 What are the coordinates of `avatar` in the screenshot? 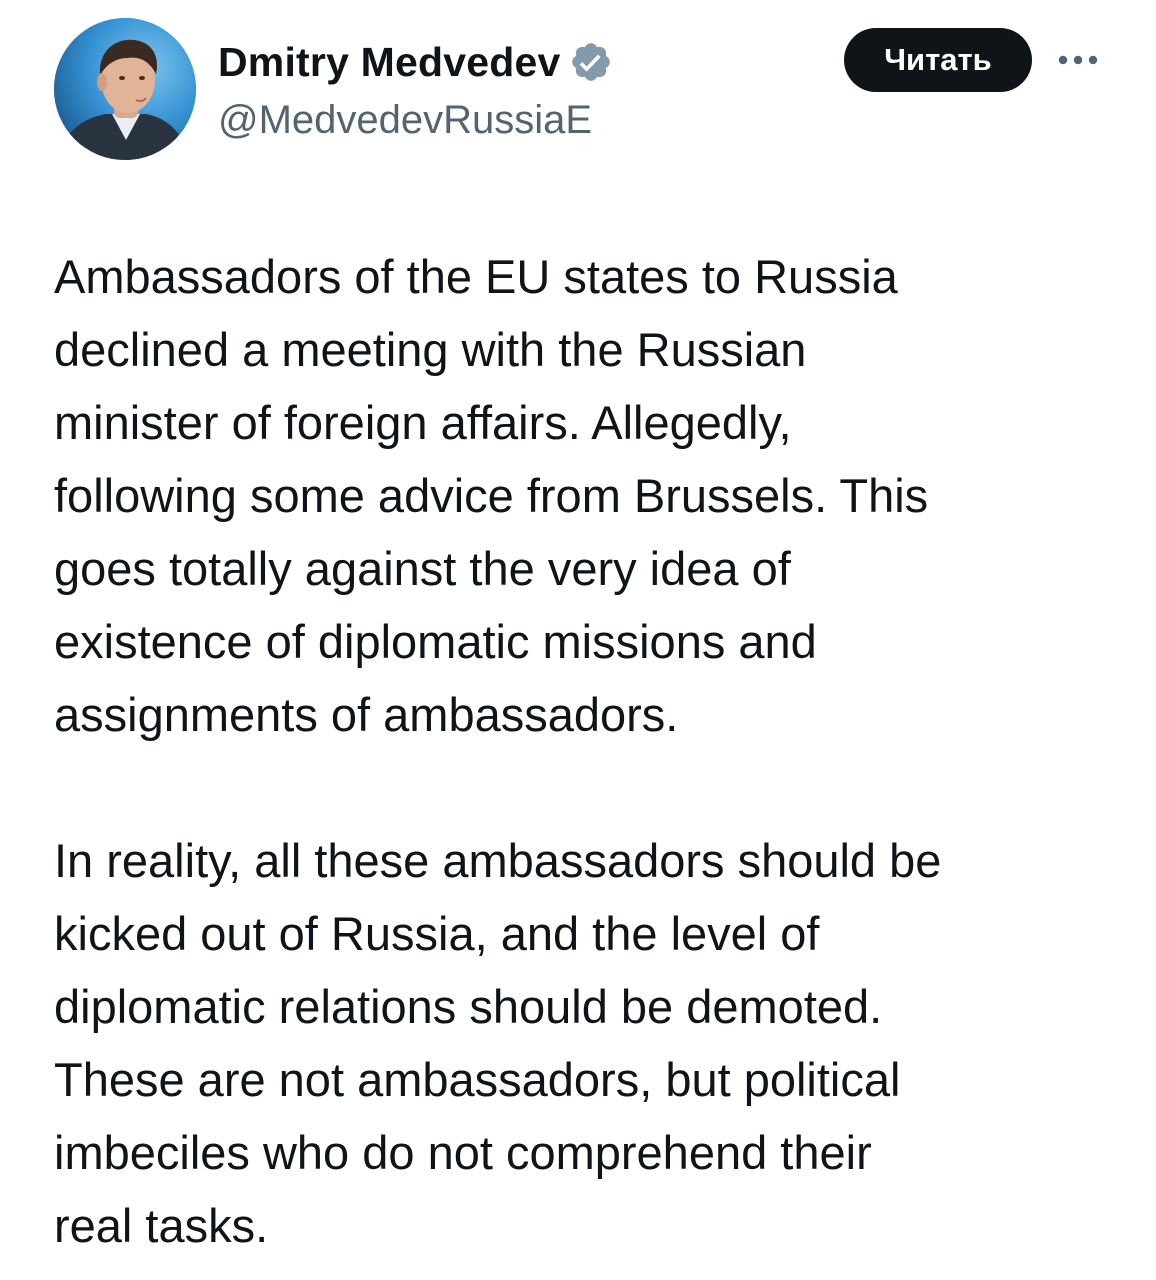 It's located at (125, 89).